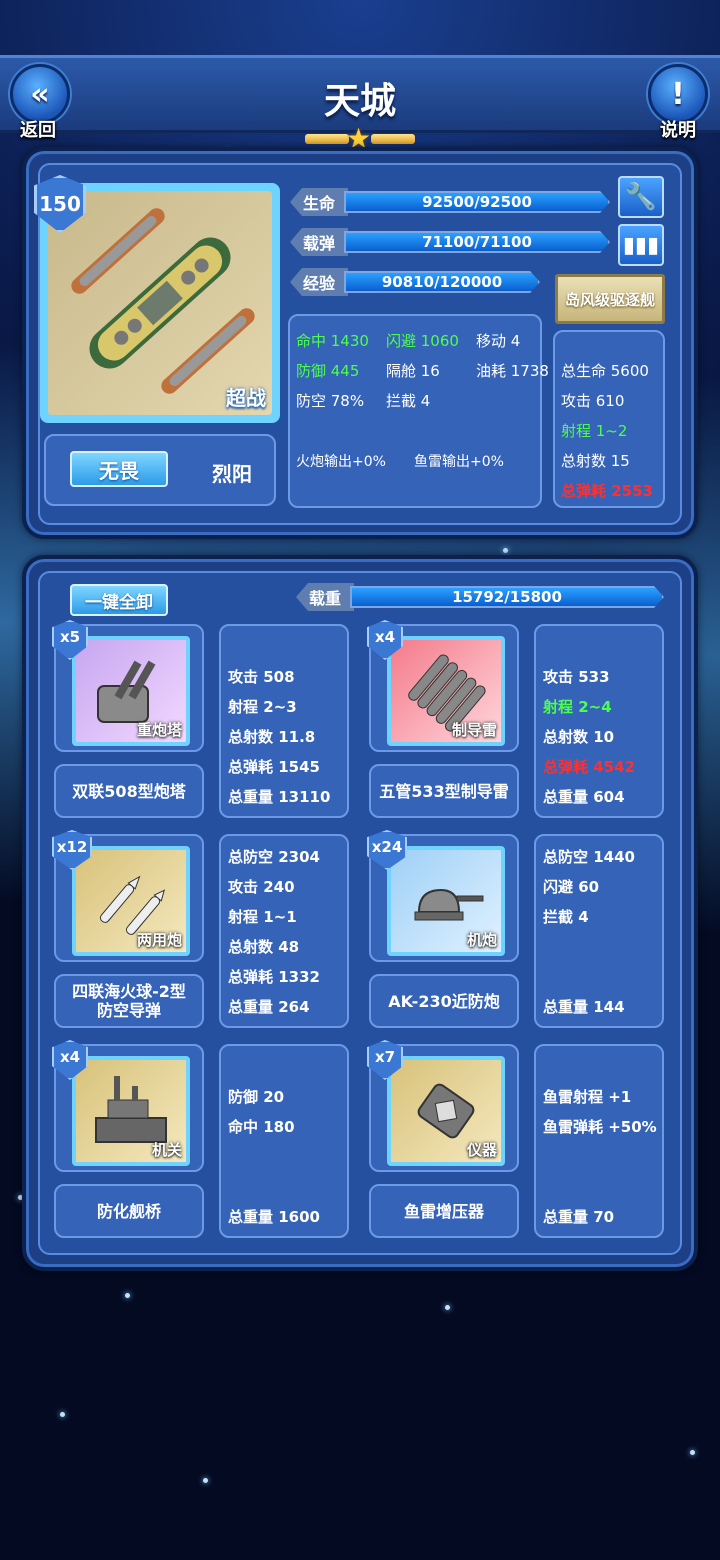  Describe the element at coordinates (512, 371) in the screenshot. I see `stat-fuel: 油耗 1738` at that location.